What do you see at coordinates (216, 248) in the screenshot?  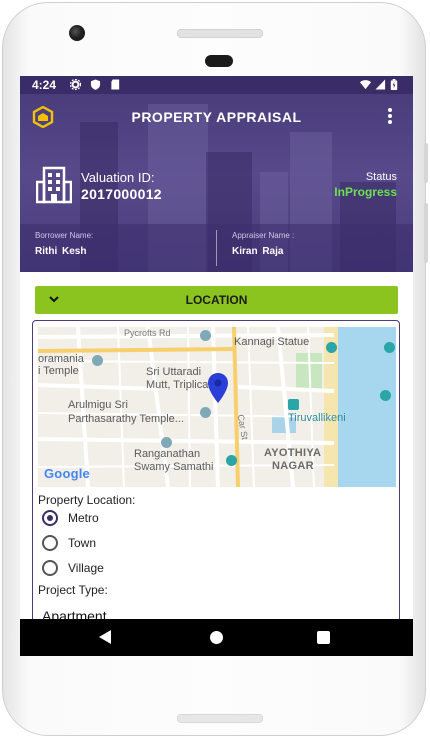 I see `divider` at bounding box center [216, 248].